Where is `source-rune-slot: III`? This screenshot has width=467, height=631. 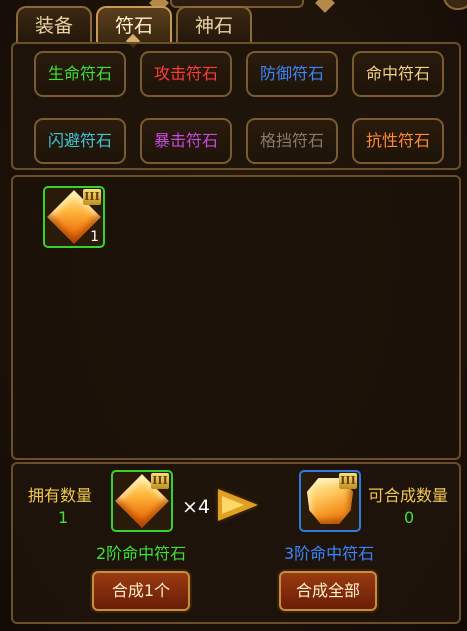 source-rune-slot: III is located at coordinates (142, 501).